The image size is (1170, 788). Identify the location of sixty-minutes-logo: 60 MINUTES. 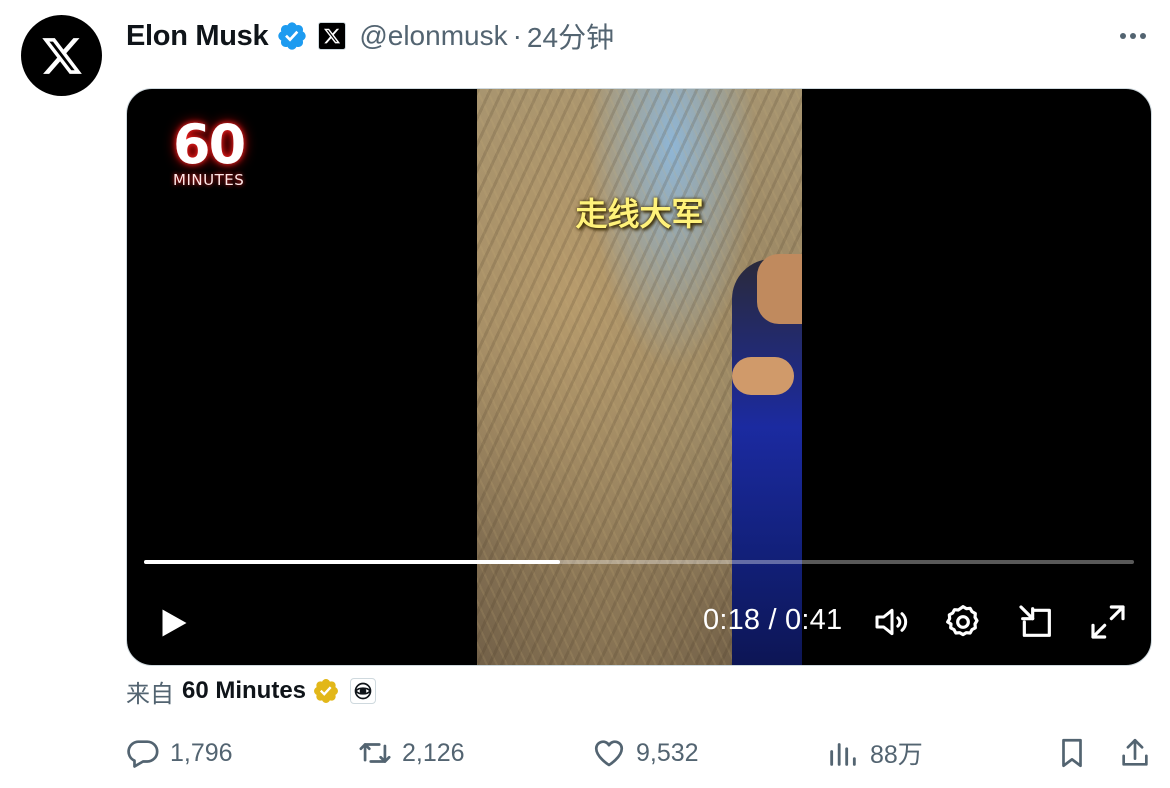
(225, 151).